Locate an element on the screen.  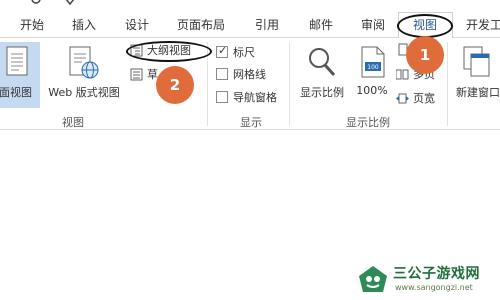
tab-mailings: 邮件 is located at coordinates (321, 24).